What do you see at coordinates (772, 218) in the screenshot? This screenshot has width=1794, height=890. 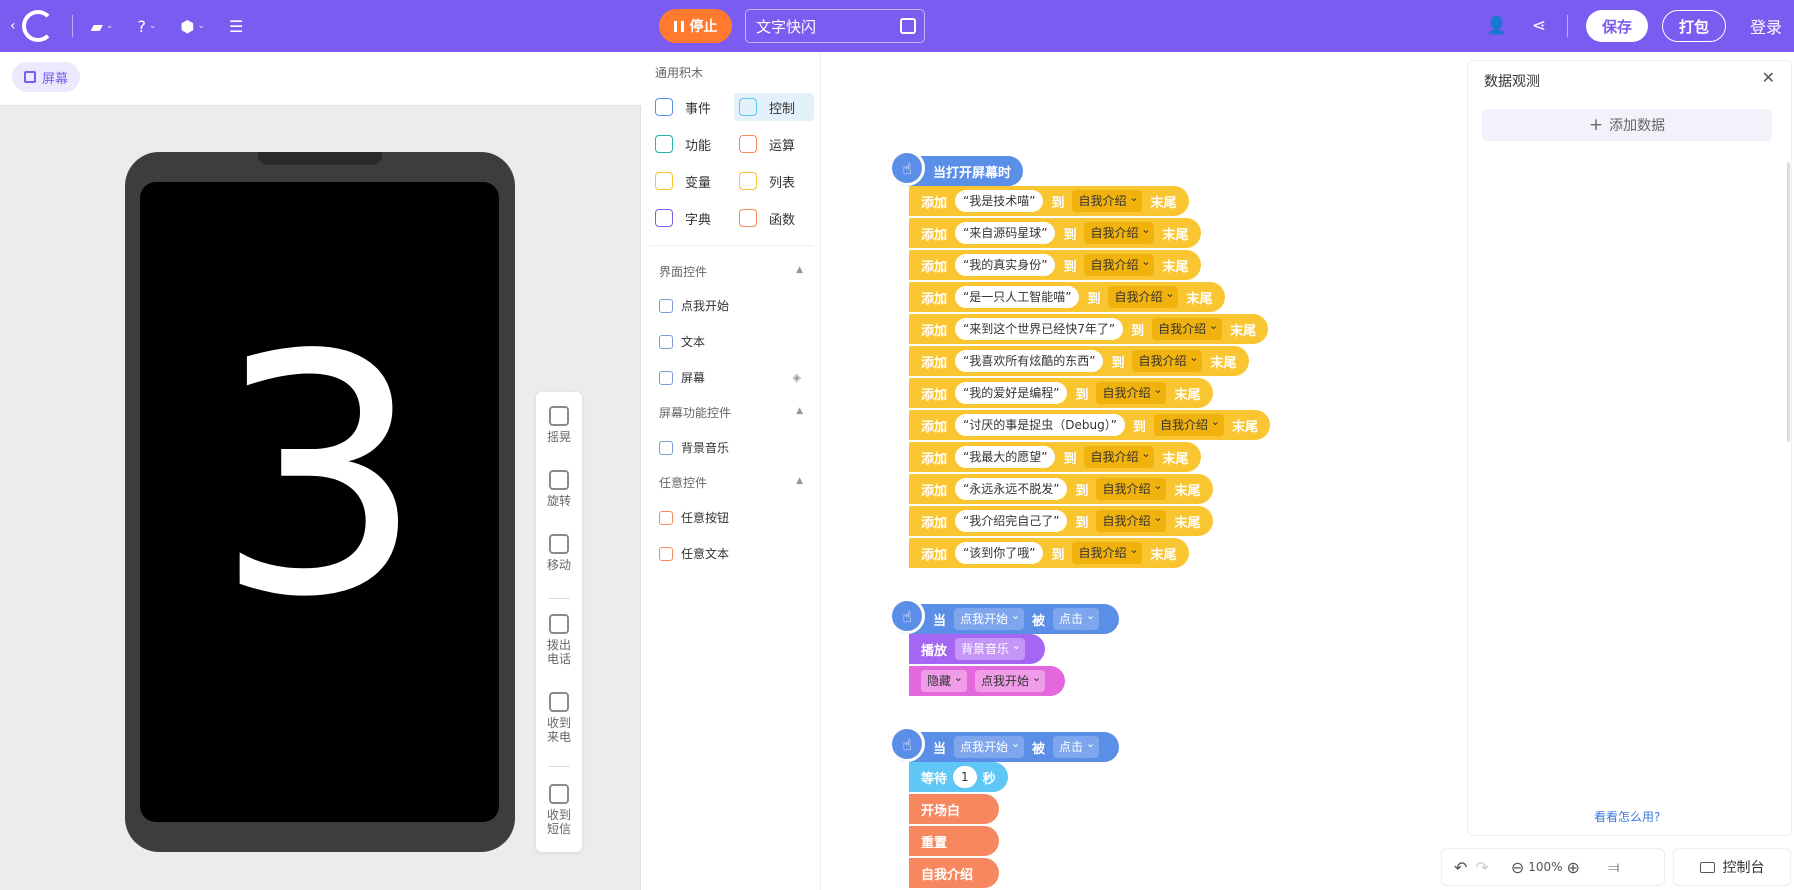 I see `category-procedure: 函数` at bounding box center [772, 218].